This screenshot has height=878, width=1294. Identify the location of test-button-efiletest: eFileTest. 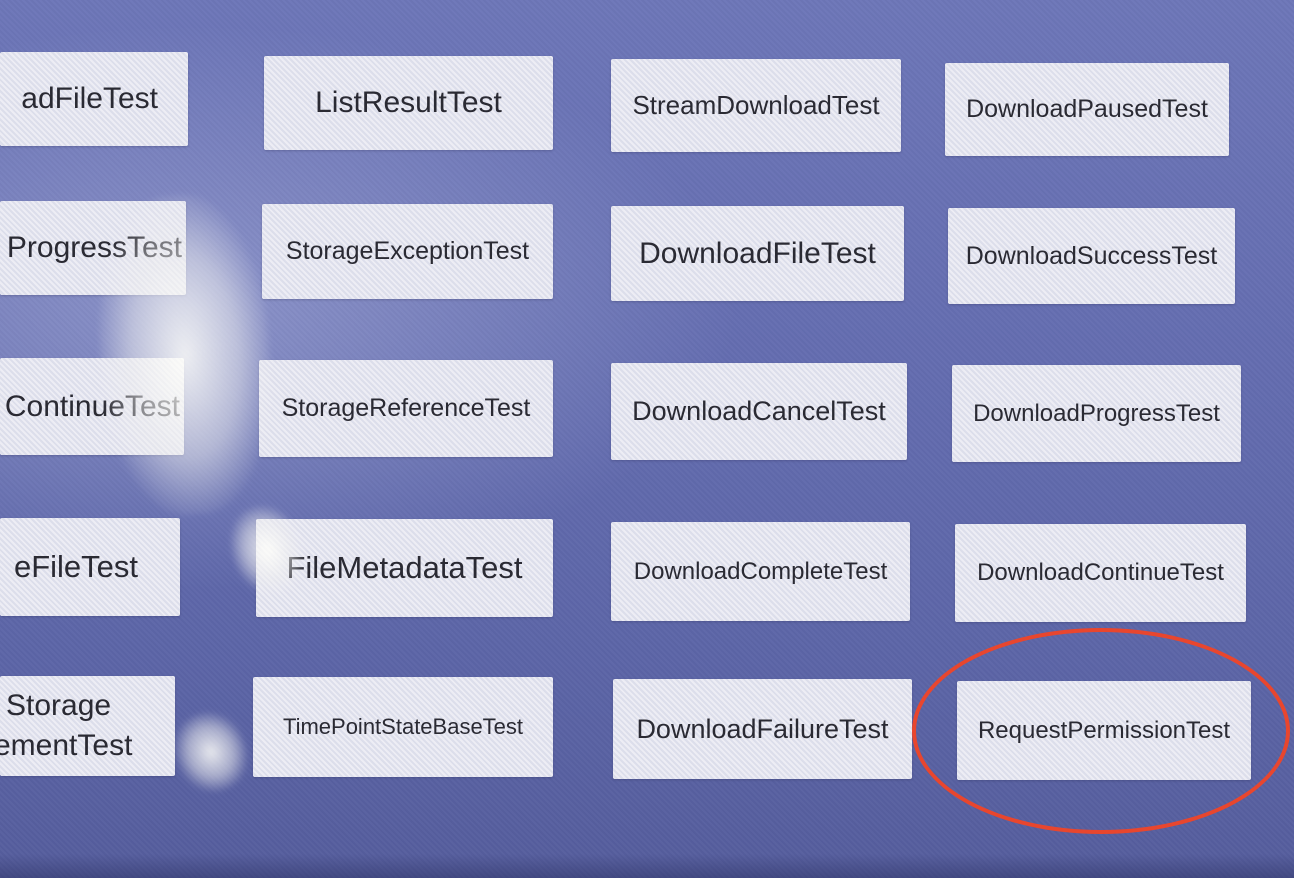
(90, 567).